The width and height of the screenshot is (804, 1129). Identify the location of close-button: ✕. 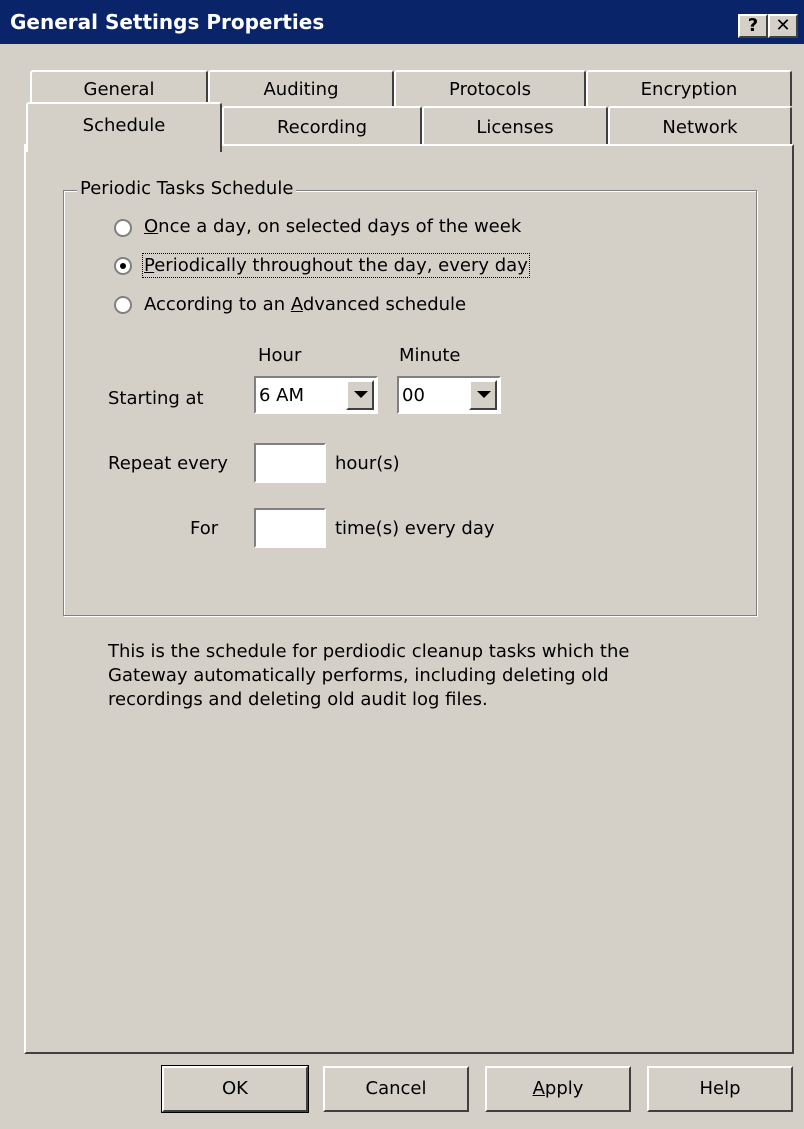
(783, 26).